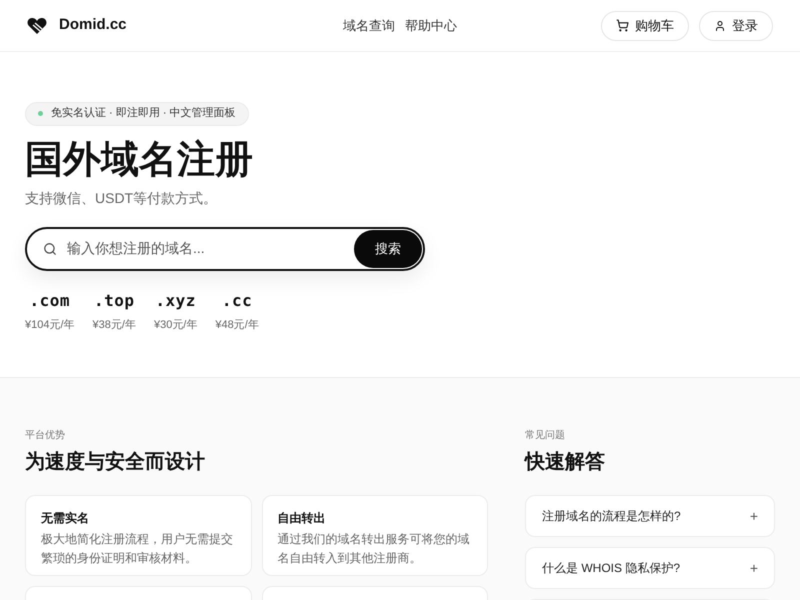  I want to click on cart-button: 购物车, so click(645, 25).